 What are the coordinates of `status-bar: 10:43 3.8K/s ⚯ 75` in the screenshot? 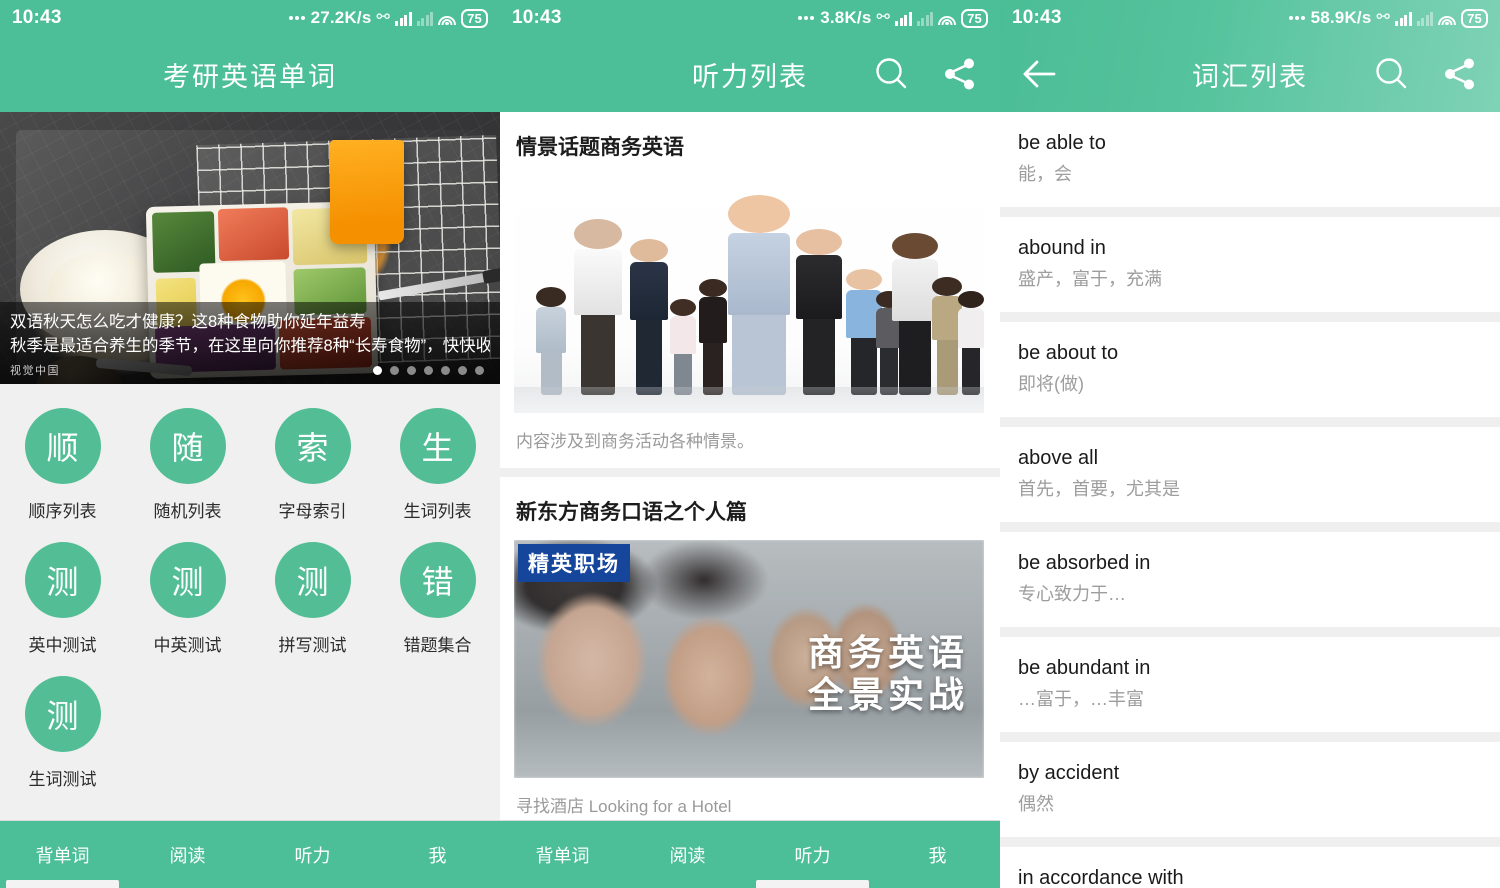 It's located at (750, 18).